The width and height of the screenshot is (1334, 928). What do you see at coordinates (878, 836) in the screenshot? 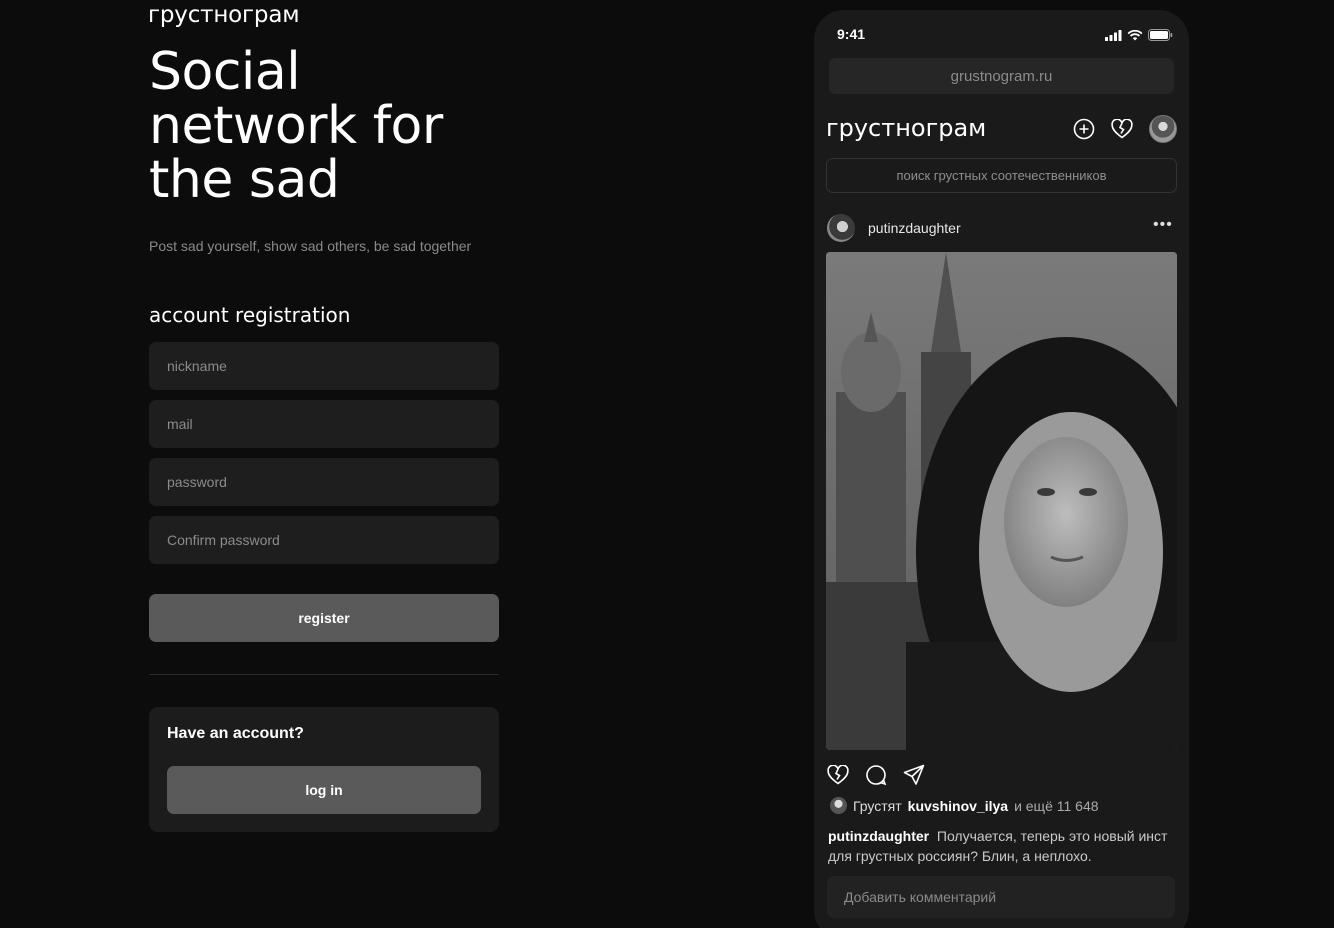
I see `caption-username: putinzdaughter` at bounding box center [878, 836].